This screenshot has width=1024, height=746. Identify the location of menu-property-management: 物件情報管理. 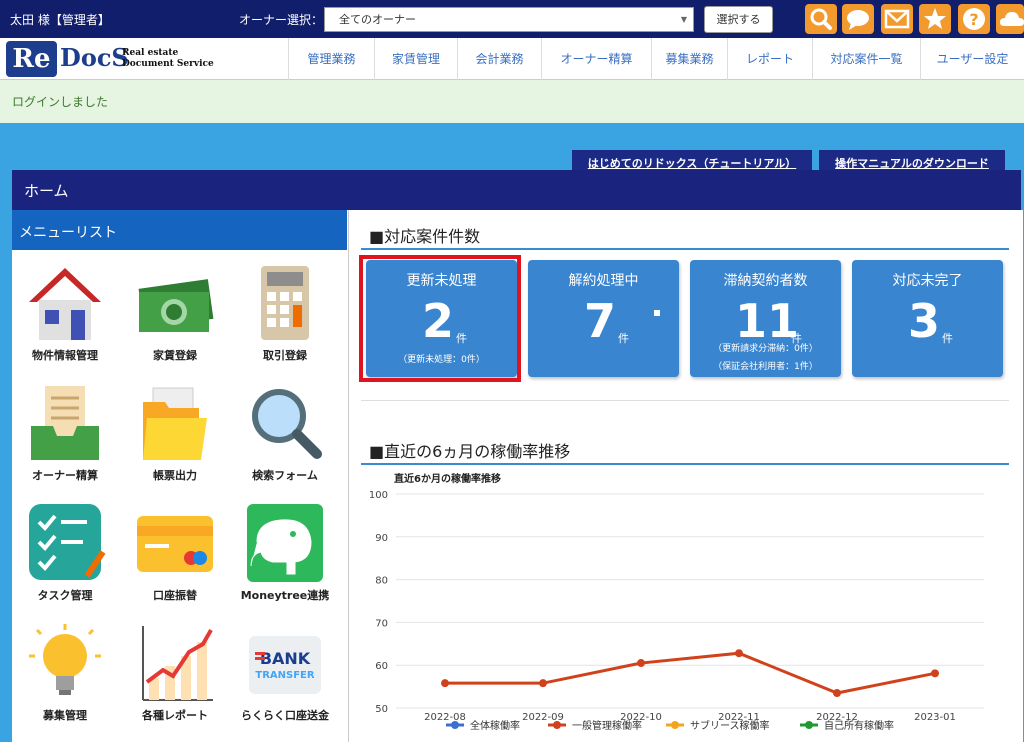
(65, 312).